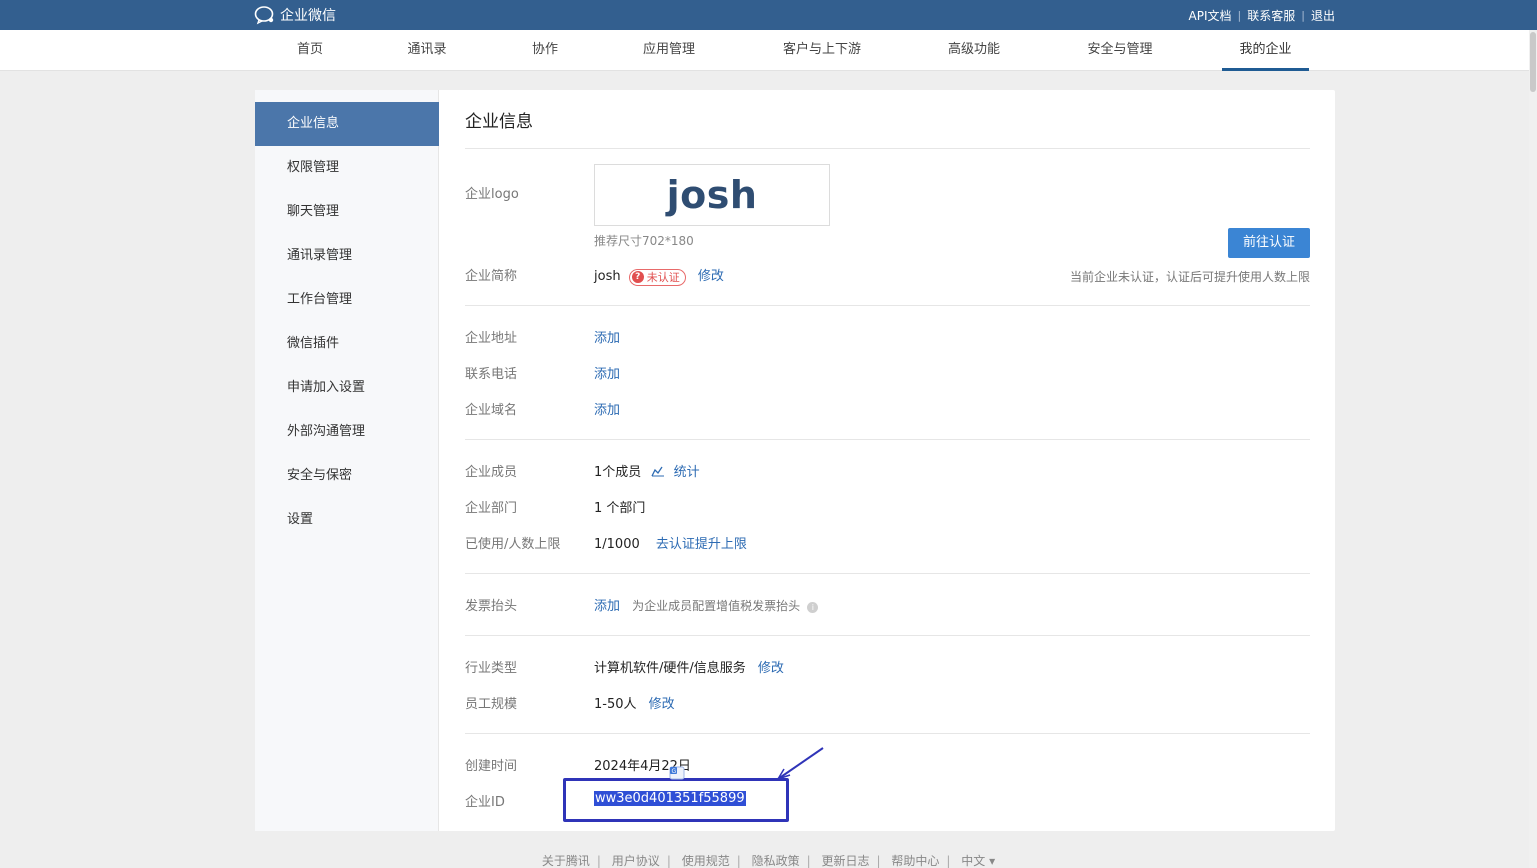 Image resolution: width=1537 pixels, height=868 pixels. What do you see at coordinates (800, 763) in the screenshot?
I see `annotation-arrow-icon` at bounding box center [800, 763].